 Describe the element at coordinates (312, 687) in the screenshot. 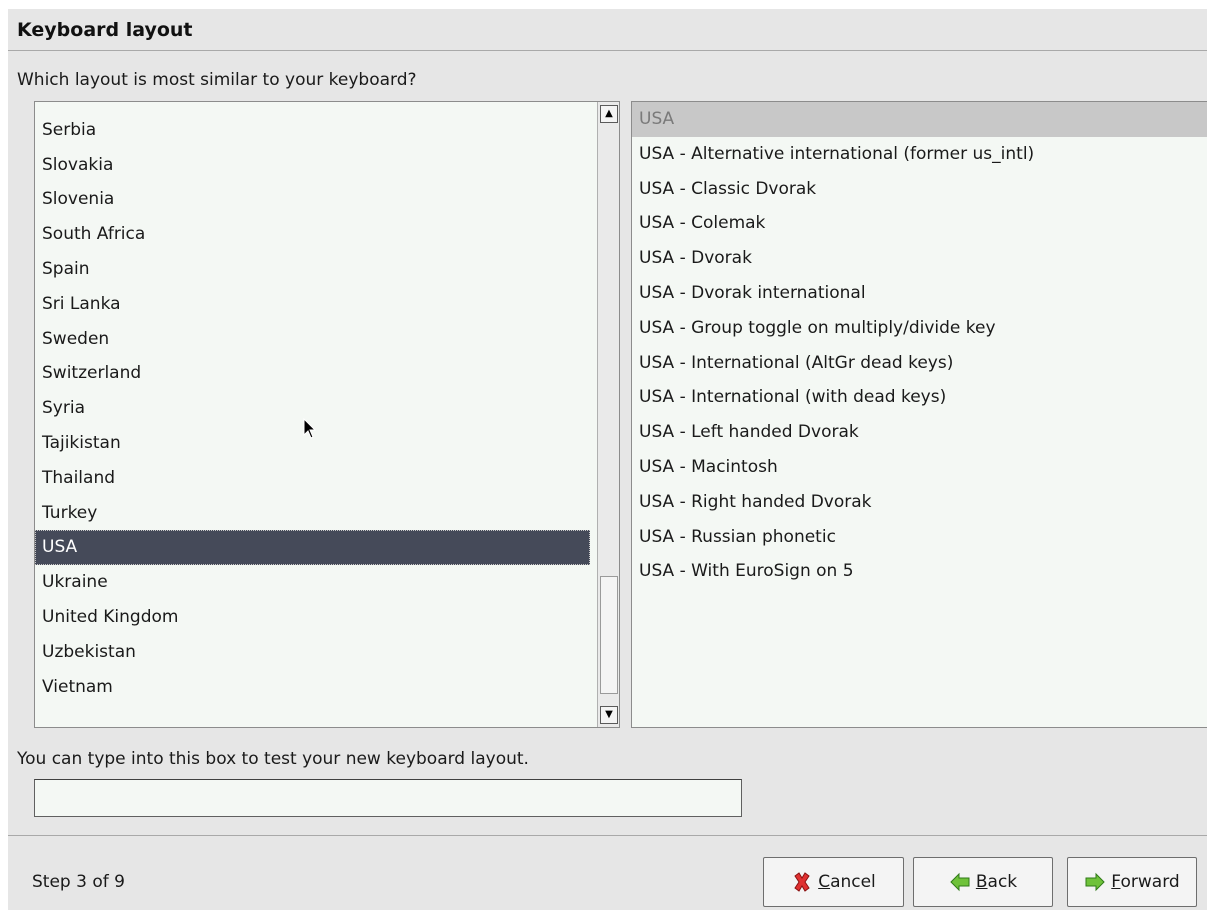

I see `country-item: Vietnam` at that location.